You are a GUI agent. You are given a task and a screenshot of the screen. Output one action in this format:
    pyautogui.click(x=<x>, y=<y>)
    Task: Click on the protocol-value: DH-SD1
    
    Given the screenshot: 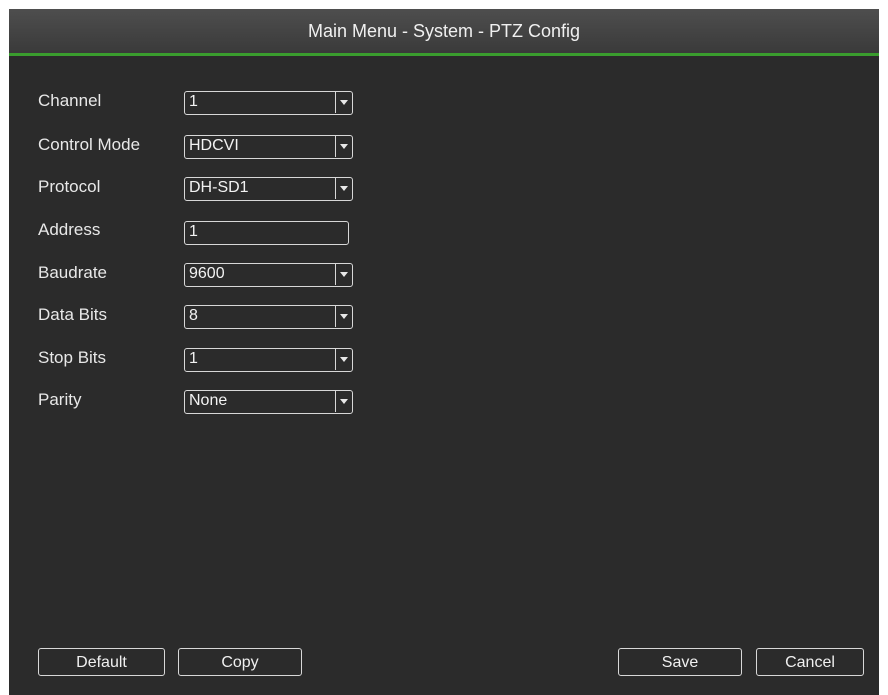 What is the action you would take?
    pyautogui.click(x=219, y=187)
    